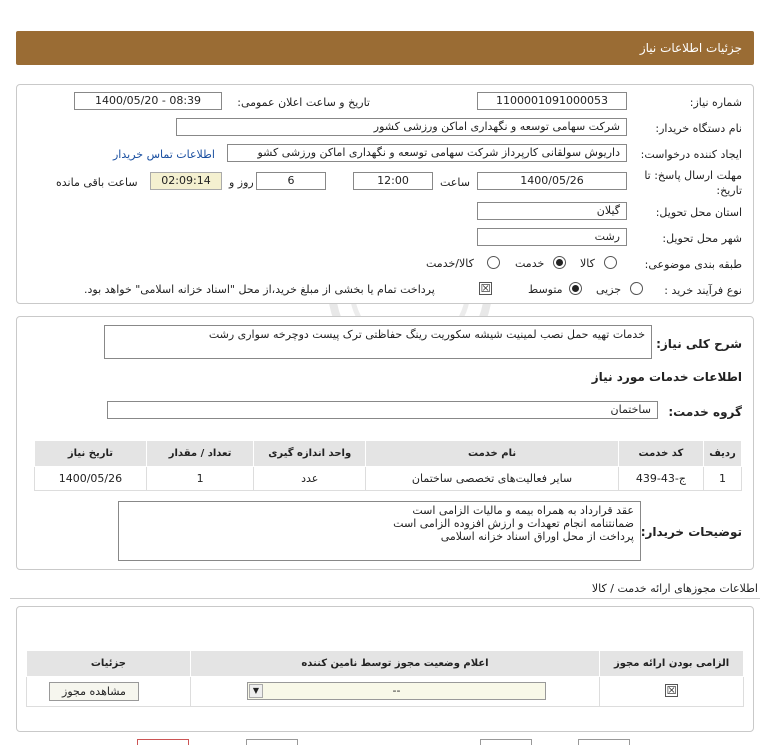  What do you see at coordinates (164, 154) in the screenshot?
I see `buyer-contact-link: اطلاعات تماس خریدار` at bounding box center [164, 154].